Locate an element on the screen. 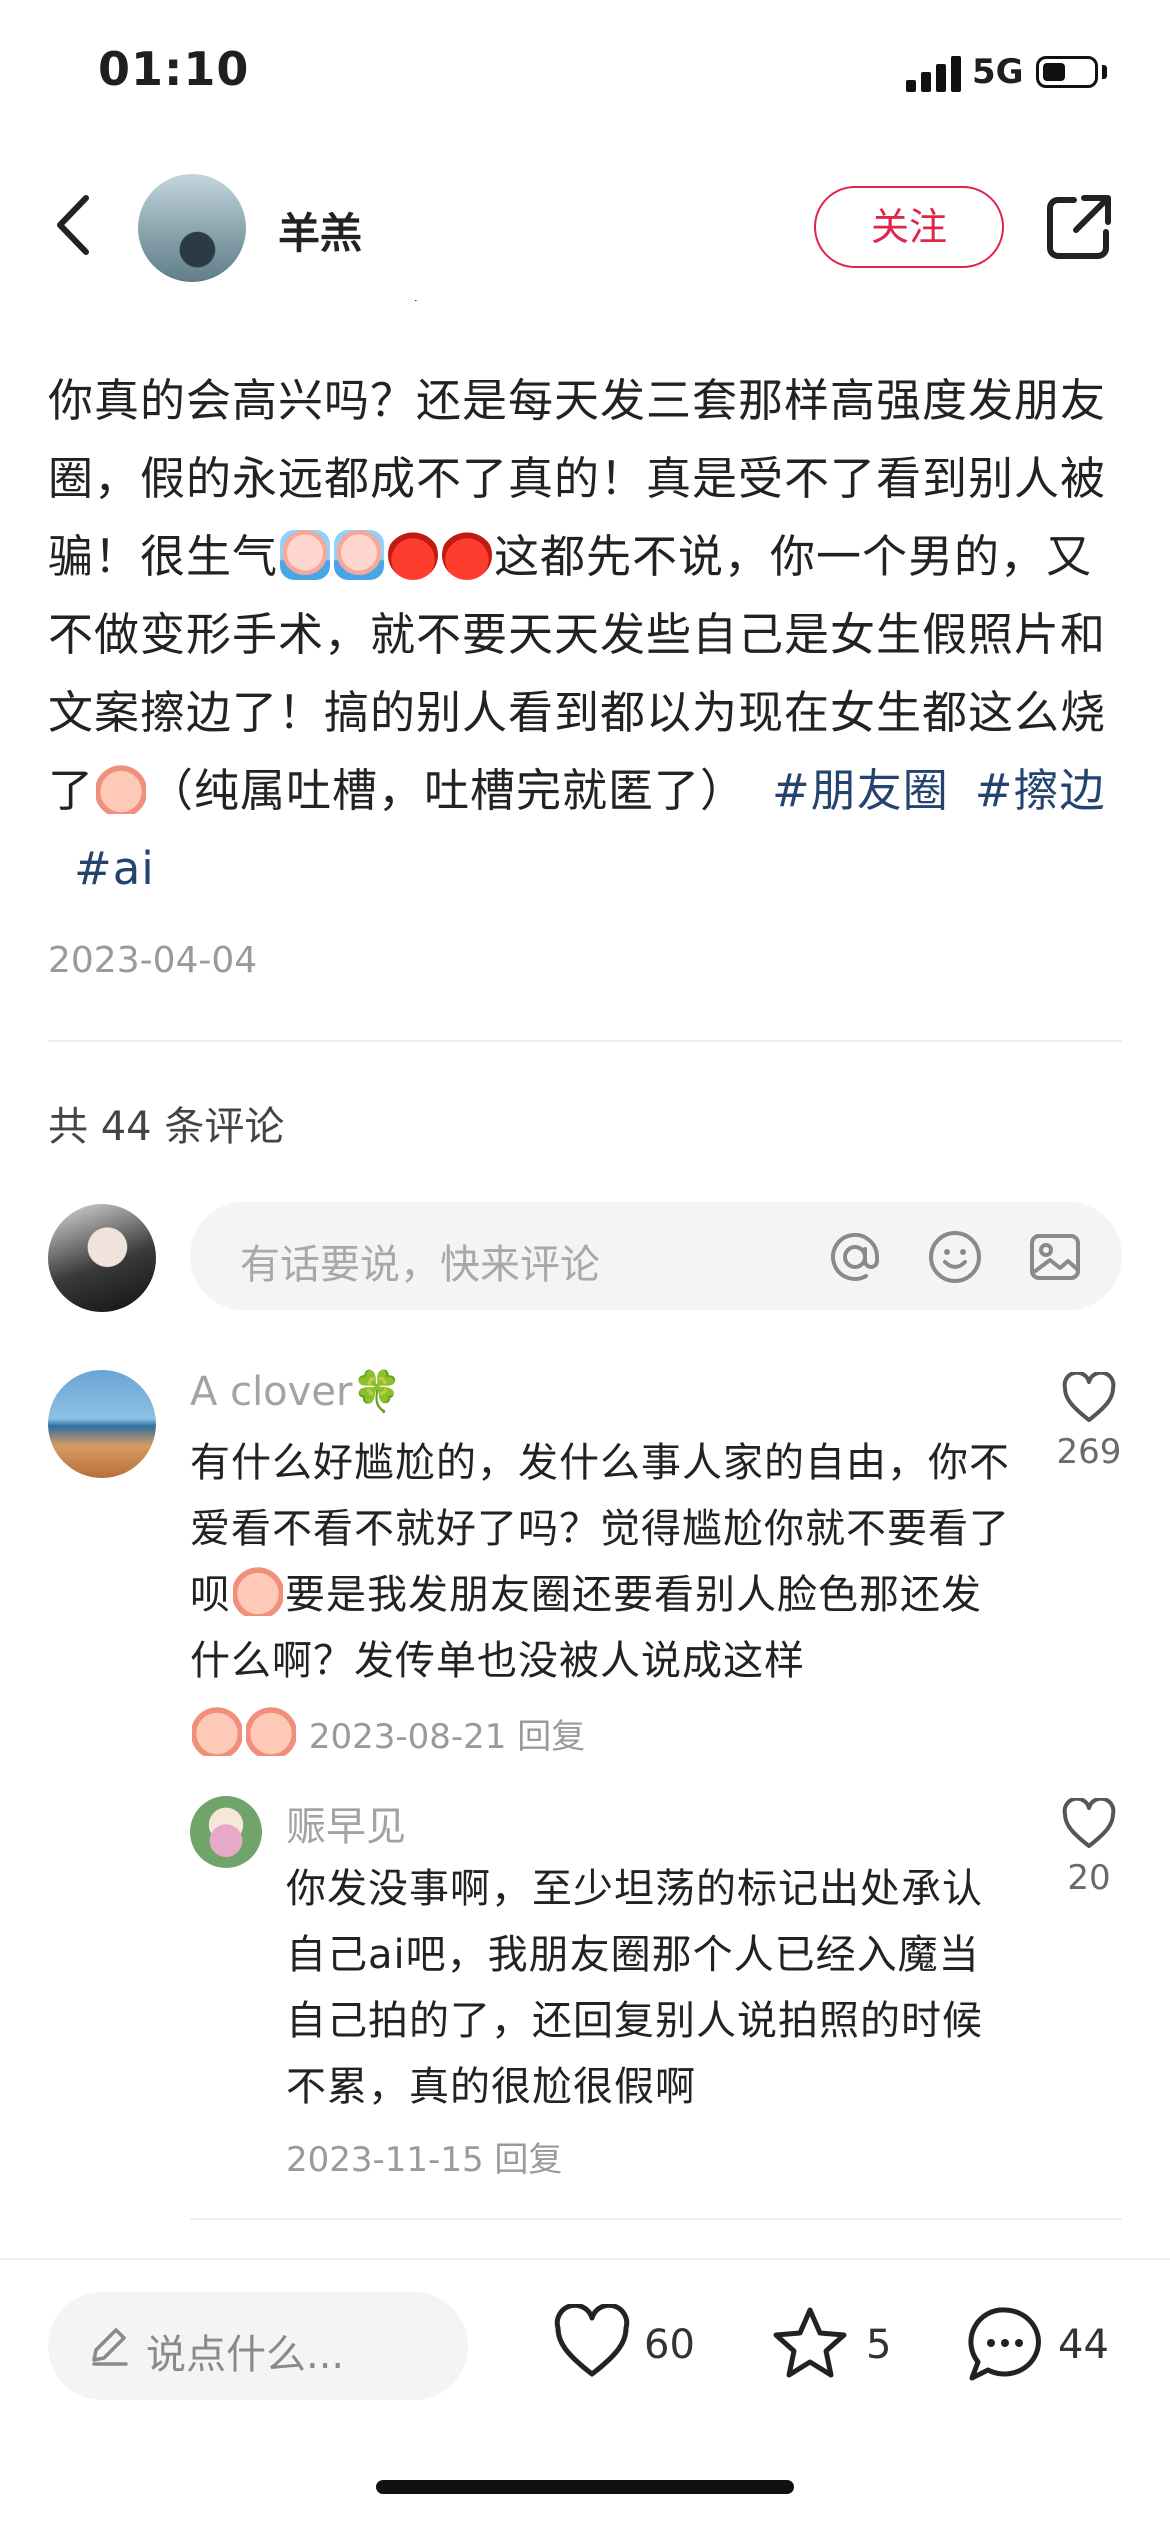 This screenshot has width=1170, height=2532. like-button: 60 is located at coordinates (627, 2346).